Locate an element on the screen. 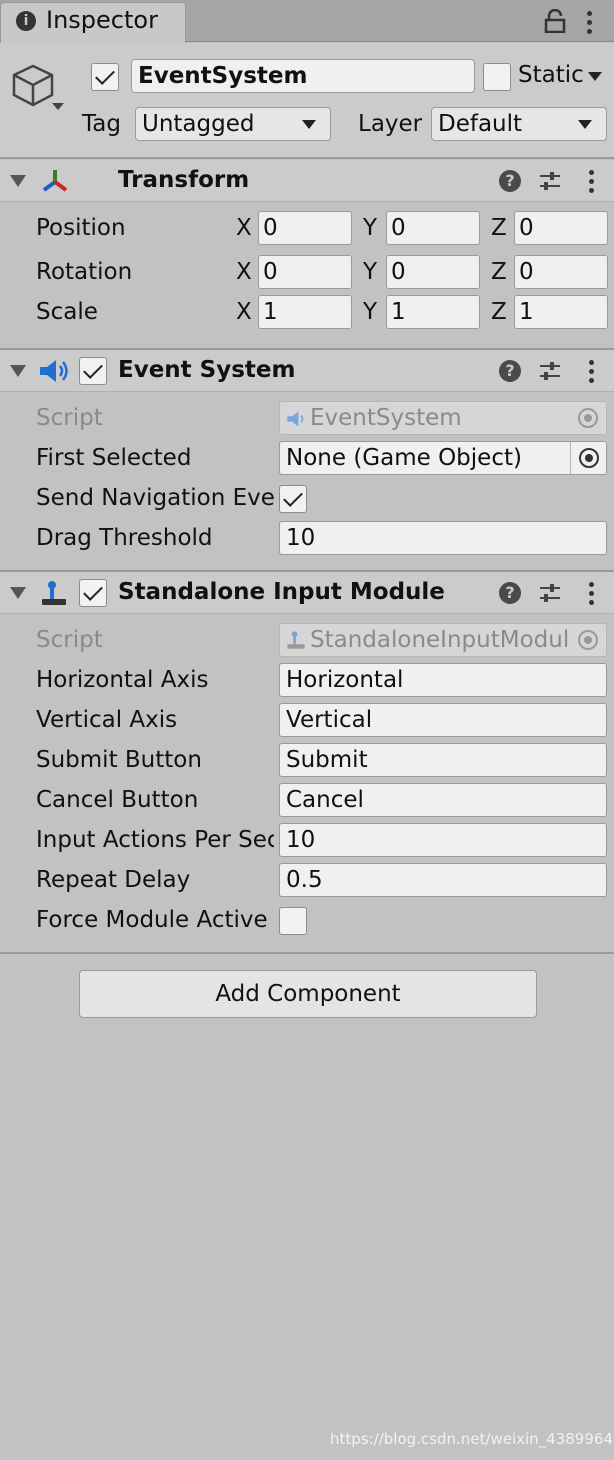 The height and width of the screenshot is (1460, 614). vertical-axis-field: Vertical is located at coordinates (443, 720).